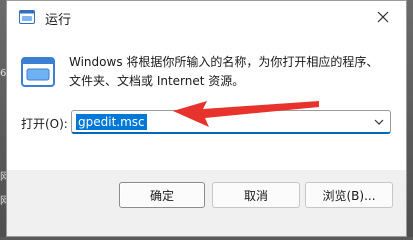 This screenshot has width=413, height=240. What do you see at coordinates (206, 18) in the screenshot?
I see `title-bar: 运行` at bounding box center [206, 18].